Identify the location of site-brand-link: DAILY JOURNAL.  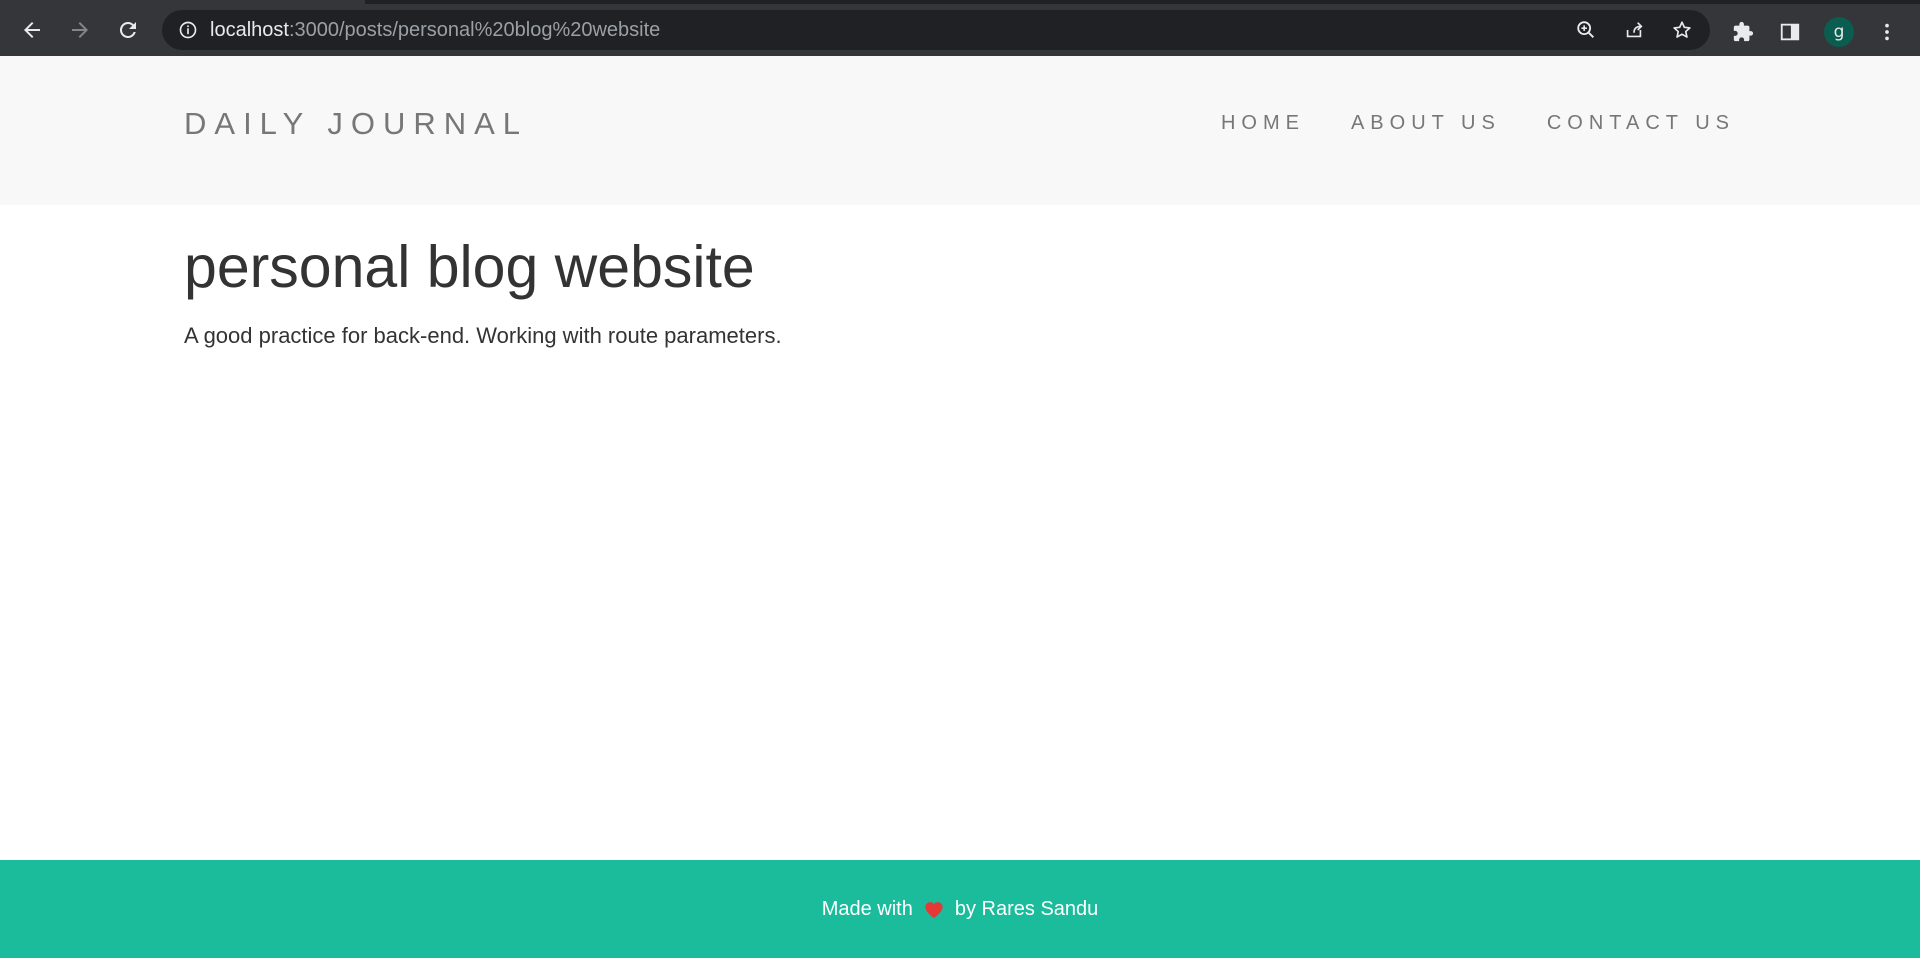
(356, 124).